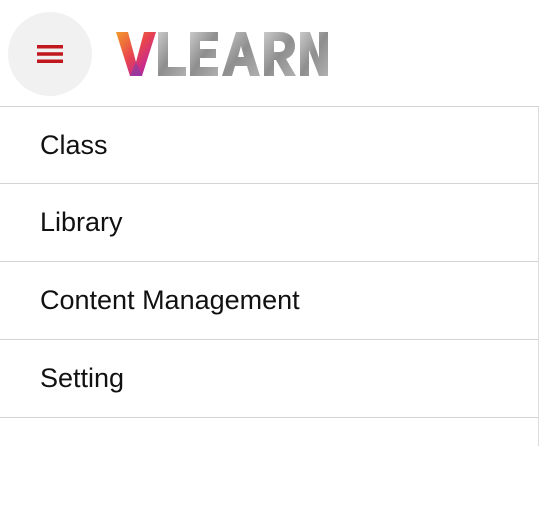 The image size is (542, 518). I want to click on hamburger-menu-icon, so click(50, 54).